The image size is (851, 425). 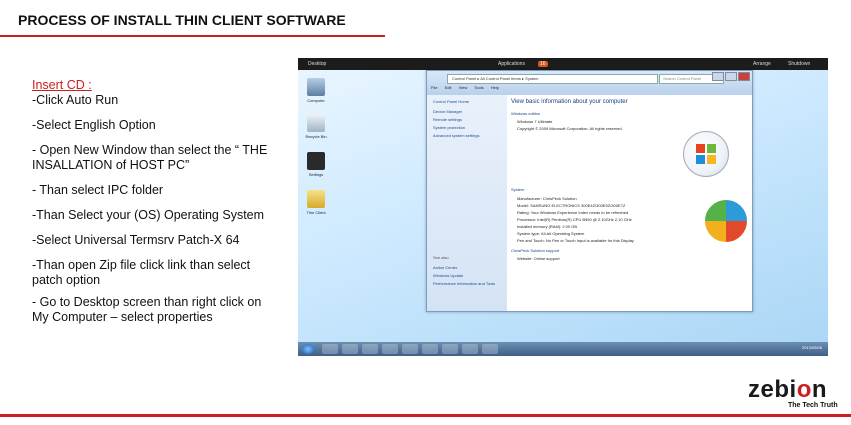 I want to click on maximize-button, so click(x=731, y=76).